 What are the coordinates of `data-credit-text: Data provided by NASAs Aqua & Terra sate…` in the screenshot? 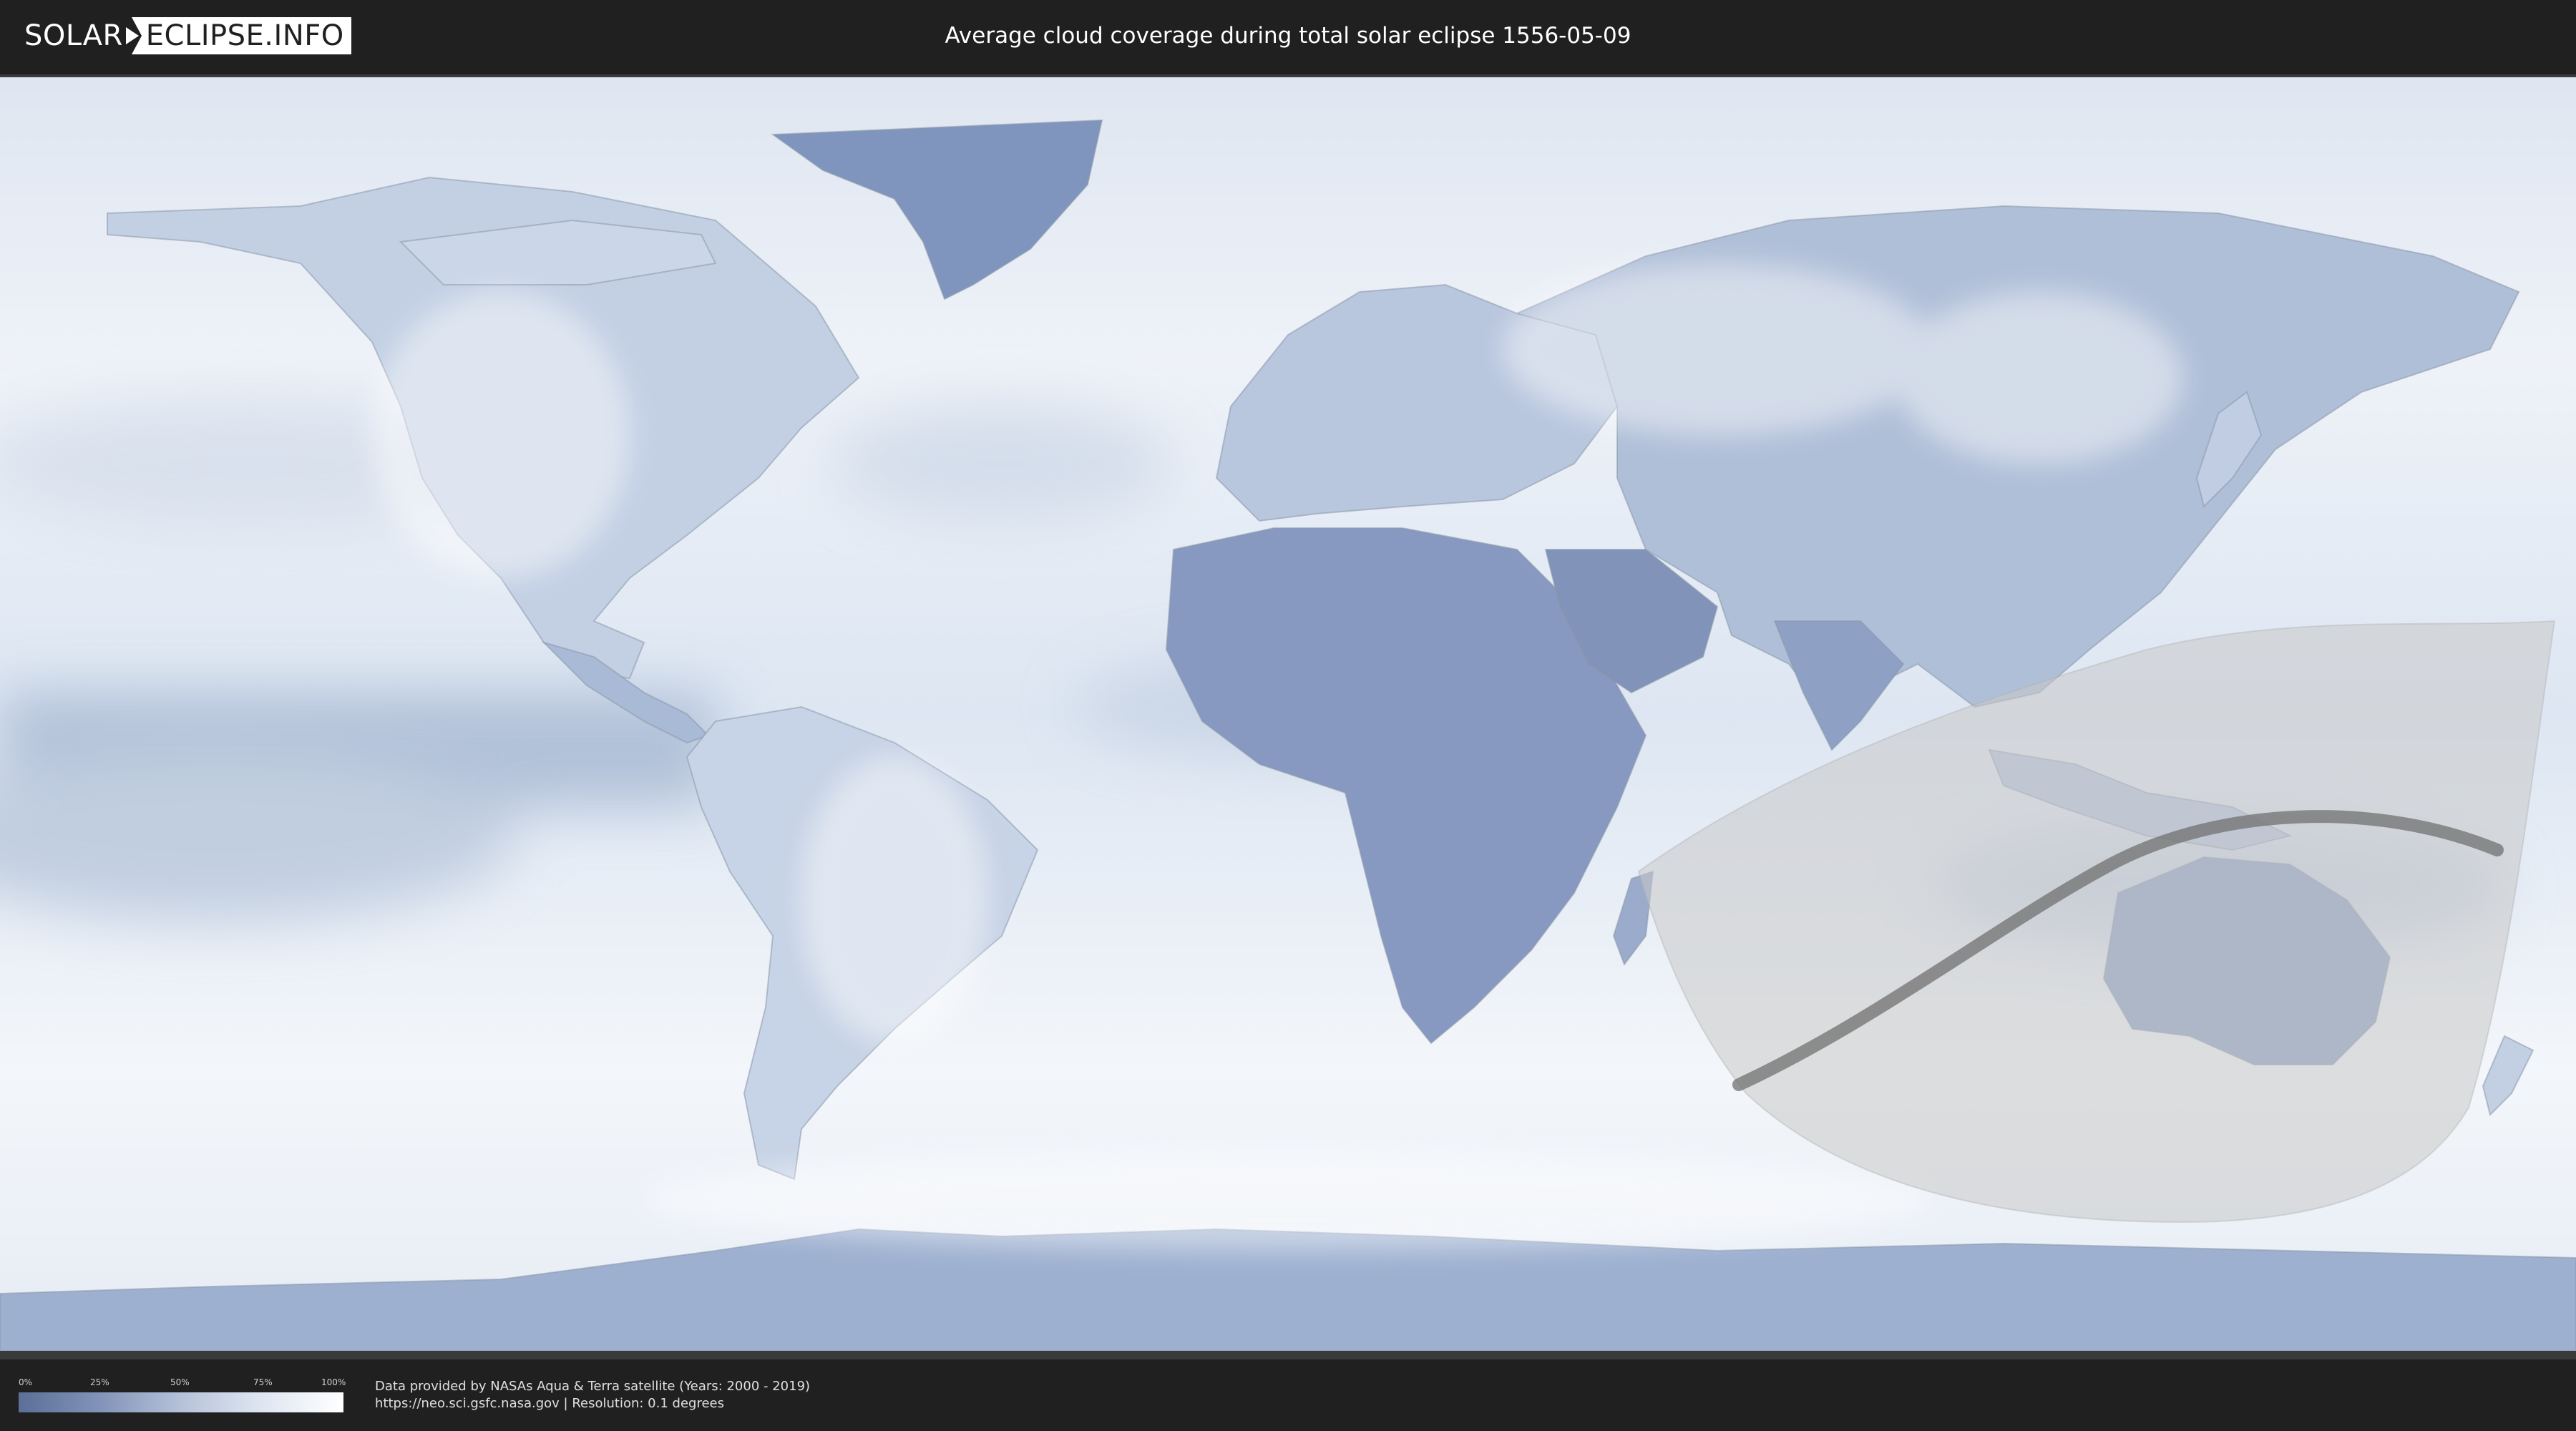 It's located at (593, 1386).